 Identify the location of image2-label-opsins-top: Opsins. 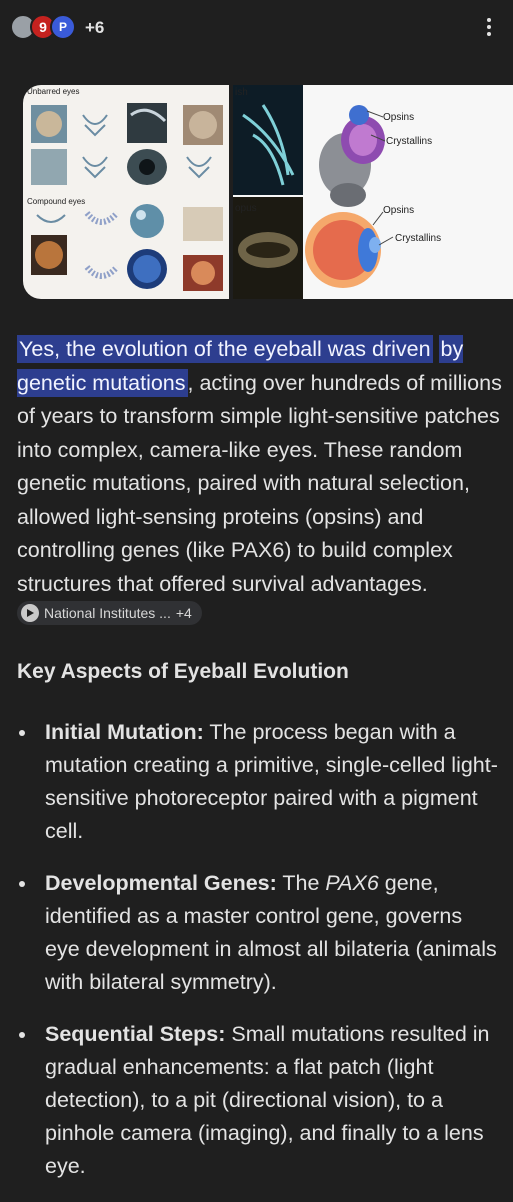
(399, 117).